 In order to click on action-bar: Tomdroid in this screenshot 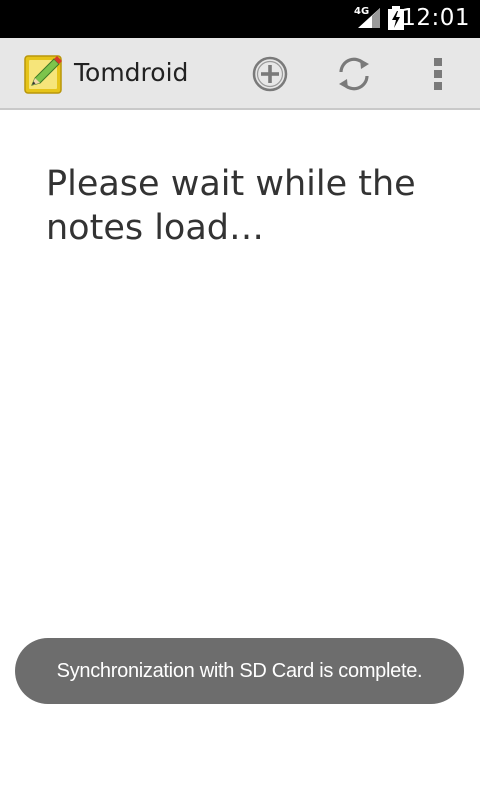, I will do `click(240, 74)`.